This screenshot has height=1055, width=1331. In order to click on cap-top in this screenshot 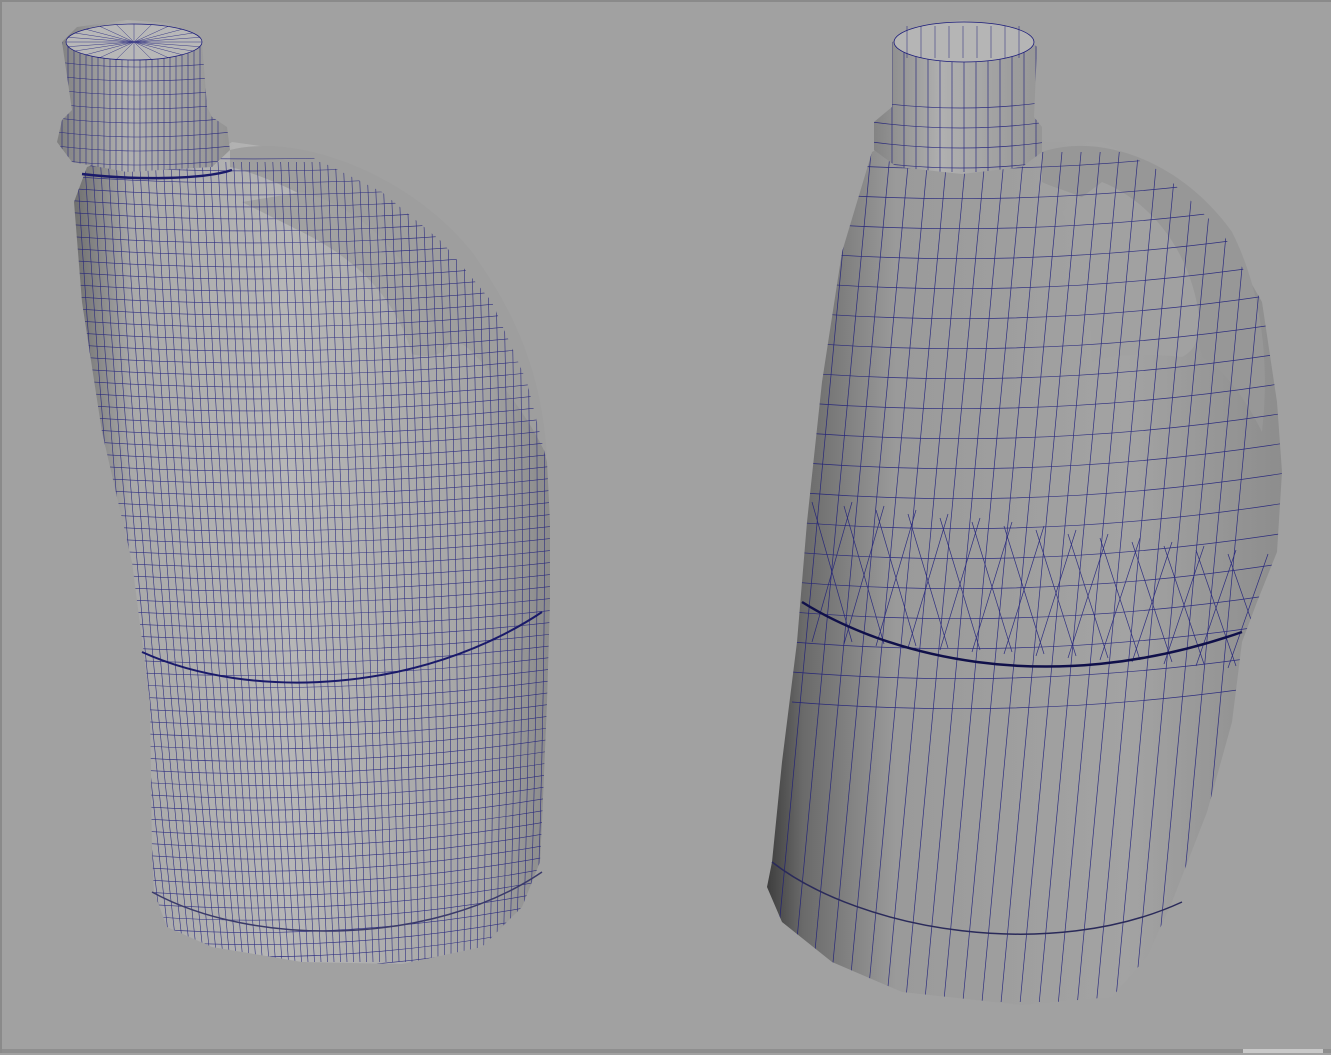, I will do `click(964, 42)`.